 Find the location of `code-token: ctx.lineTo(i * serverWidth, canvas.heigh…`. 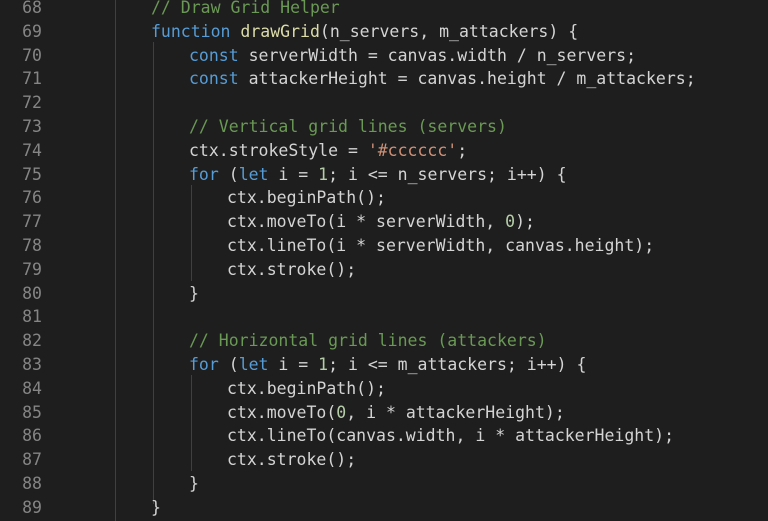

code-token: ctx.lineTo(i * serverWidth, canvas.heigh… is located at coordinates (441, 245).